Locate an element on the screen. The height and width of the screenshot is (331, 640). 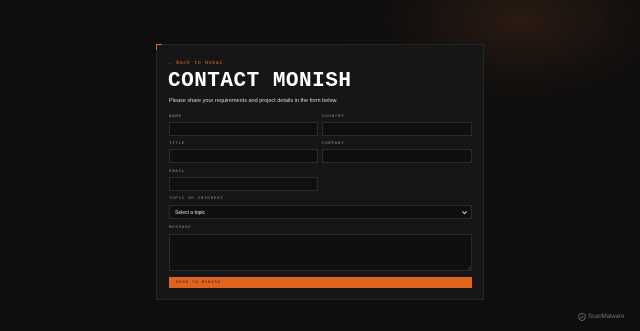
name-label: NAME is located at coordinates (175, 117).